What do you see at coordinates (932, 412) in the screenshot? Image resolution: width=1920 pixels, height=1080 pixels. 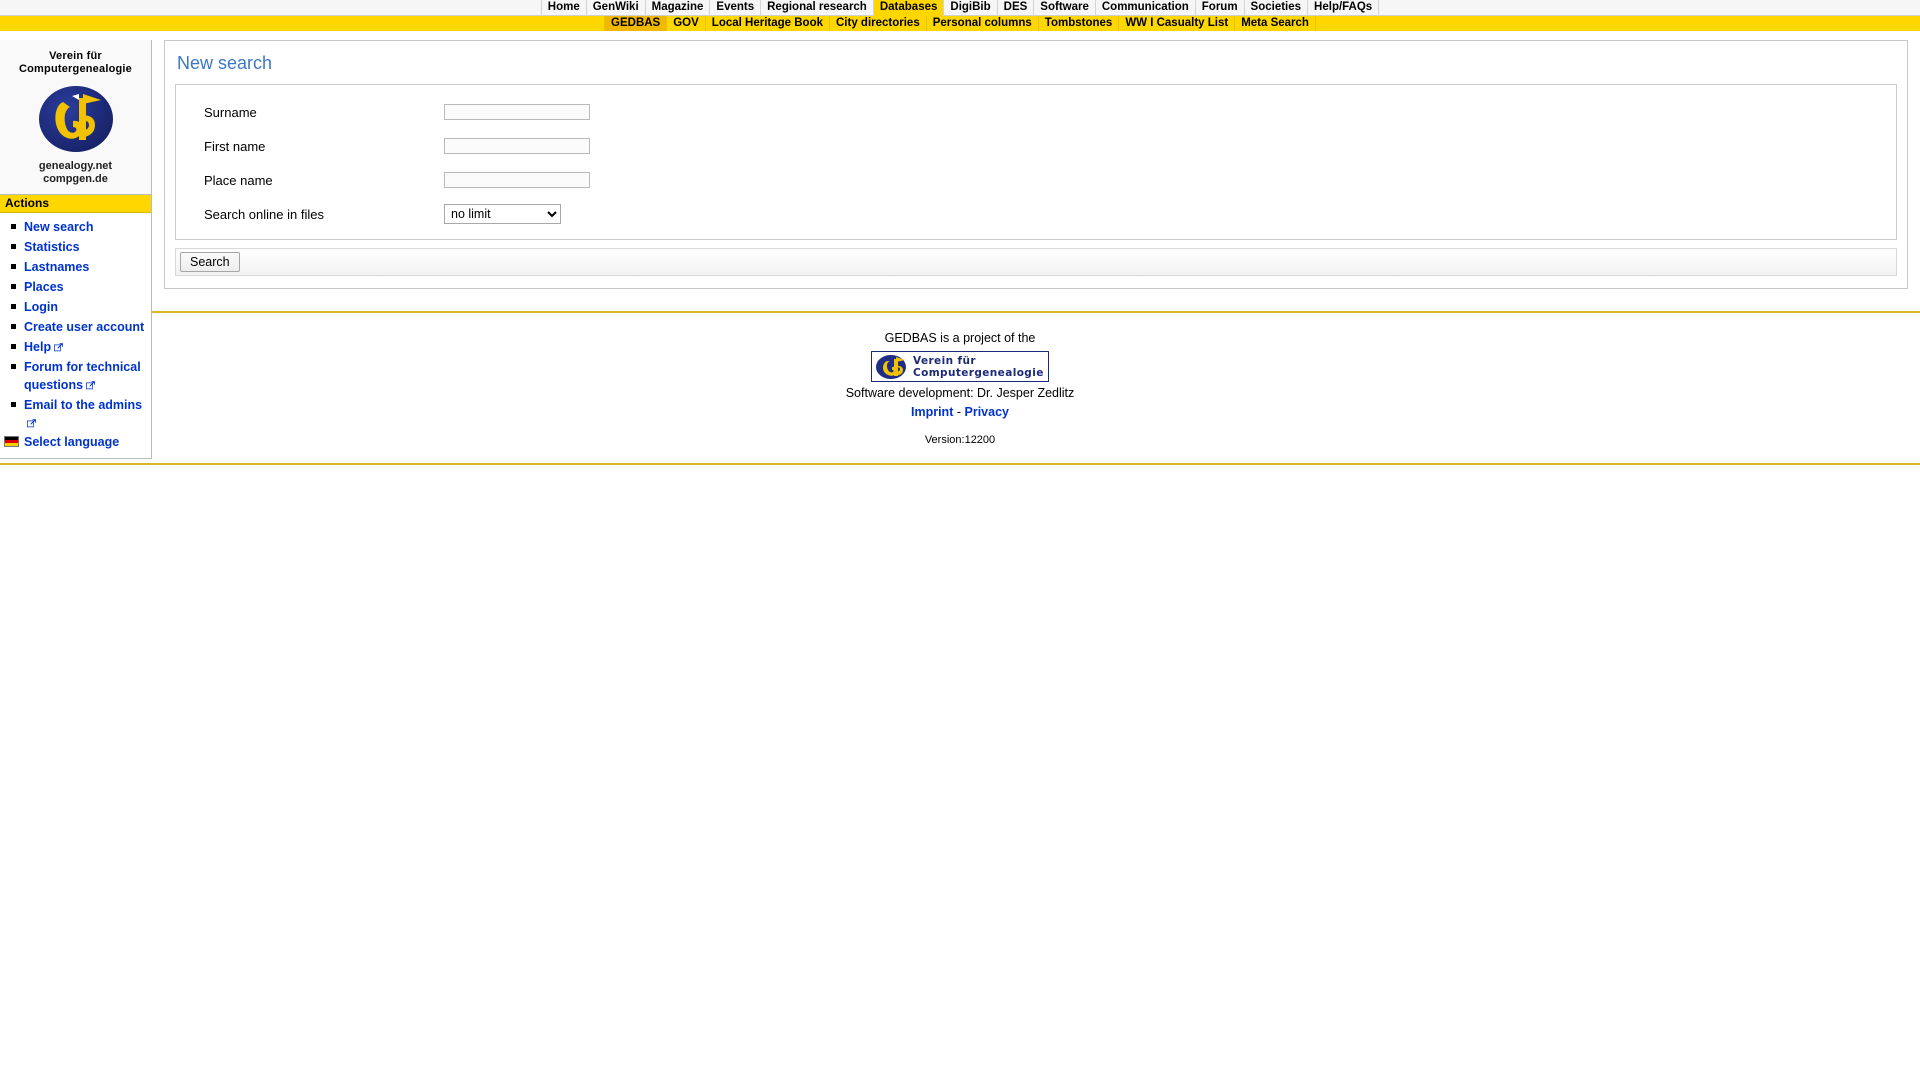 I see `imprint-link: Imprint` at bounding box center [932, 412].